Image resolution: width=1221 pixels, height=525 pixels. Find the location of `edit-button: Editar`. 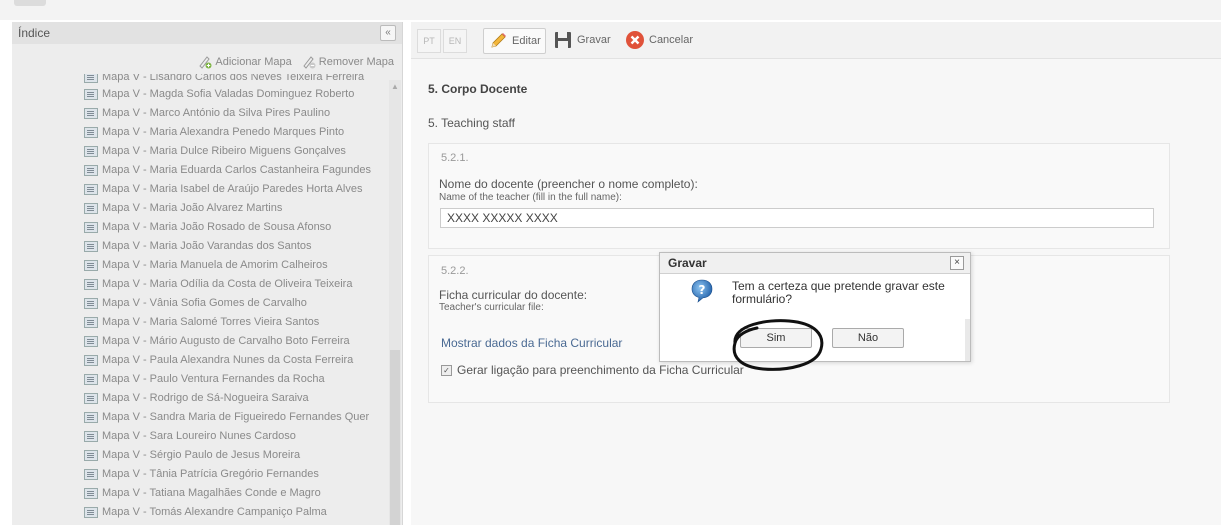

edit-button: Editar is located at coordinates (514, 41).